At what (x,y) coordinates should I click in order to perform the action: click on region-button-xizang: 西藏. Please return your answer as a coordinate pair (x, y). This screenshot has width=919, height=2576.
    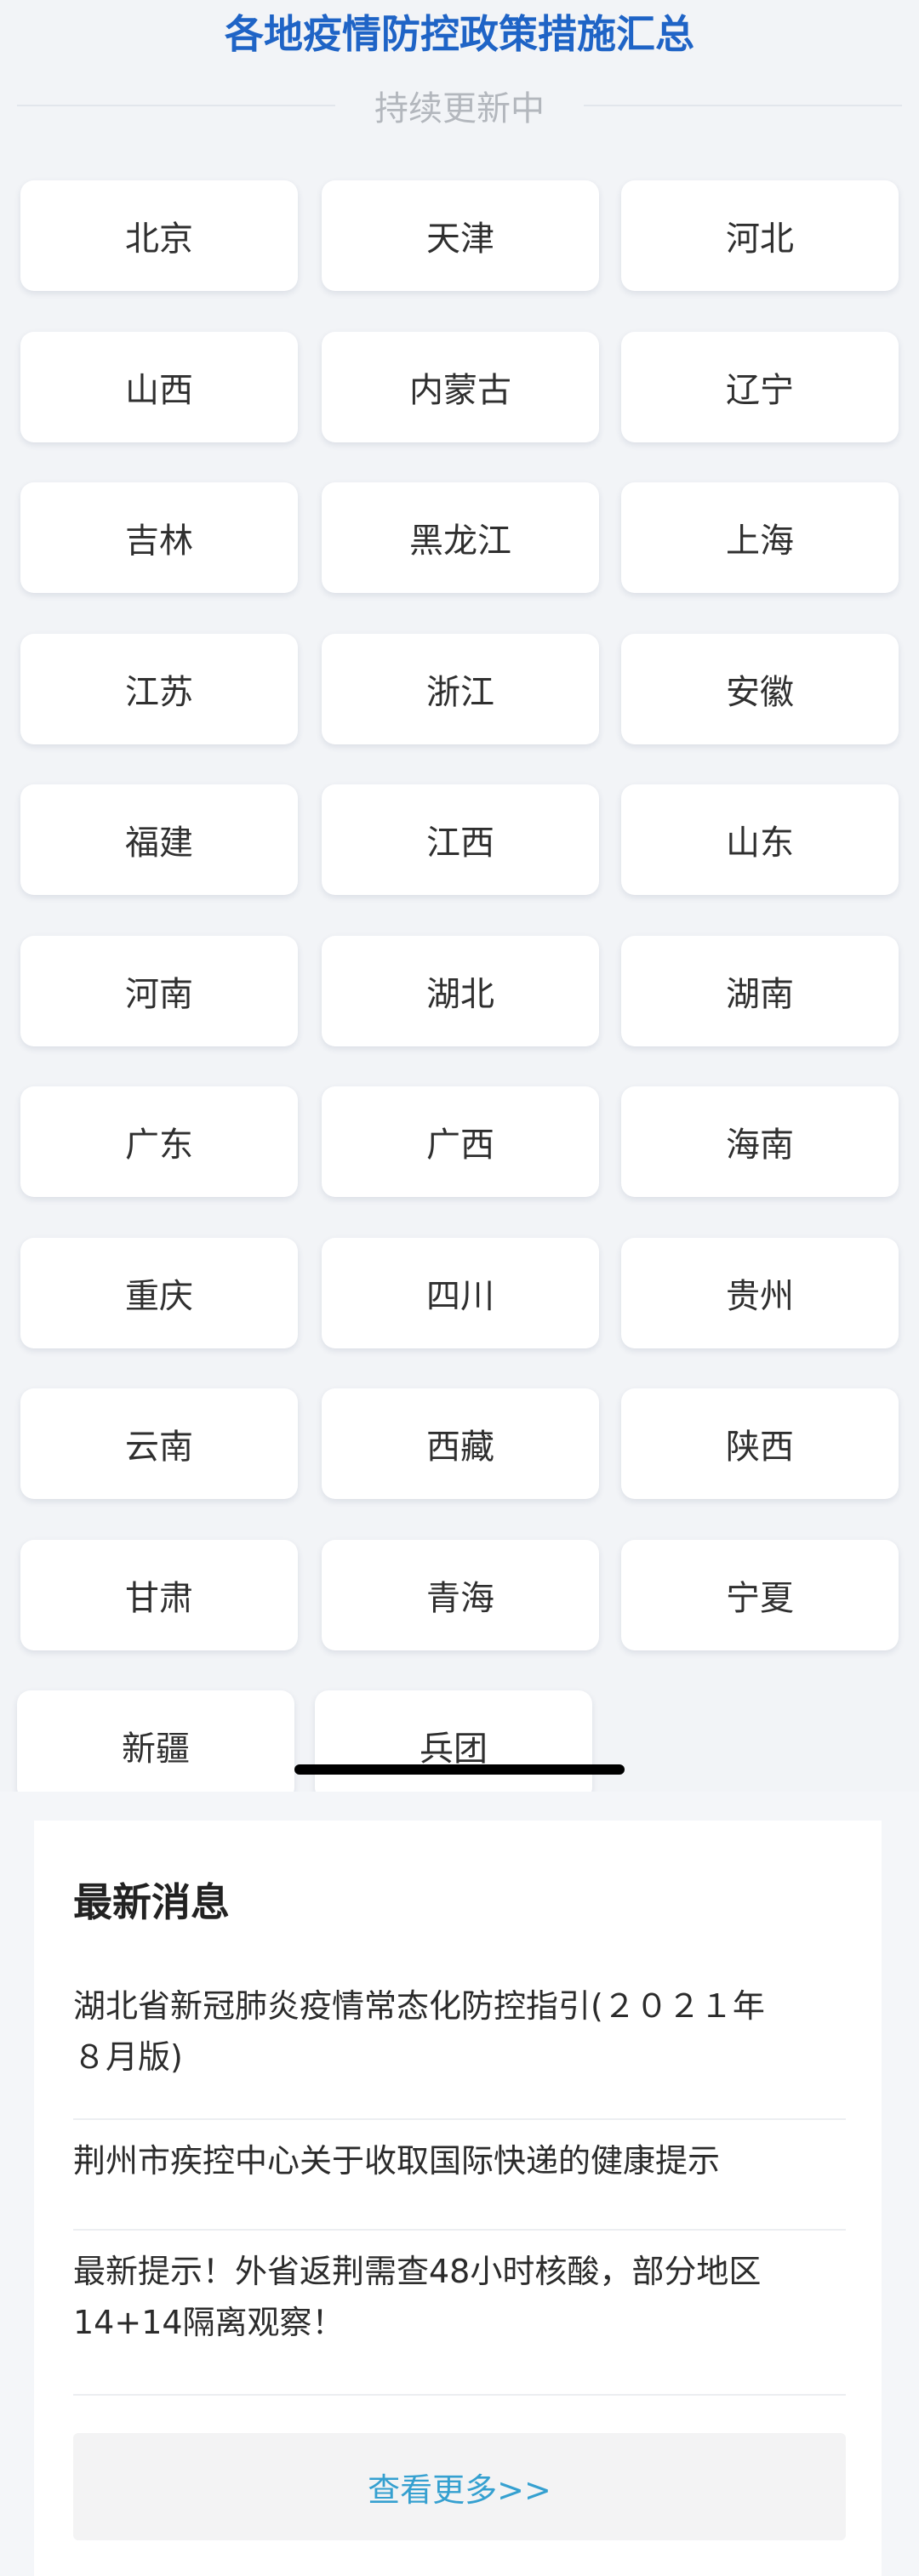
    Looking at the image, I should click on (460, 1443).